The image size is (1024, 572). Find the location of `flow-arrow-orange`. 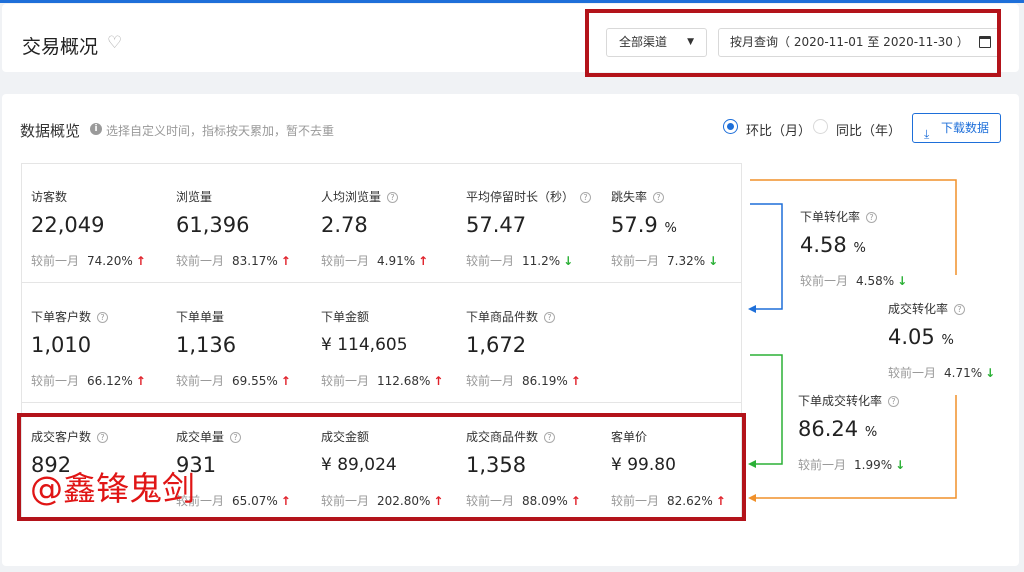

flow-arrow-orange is located at coordinates (752, 498).